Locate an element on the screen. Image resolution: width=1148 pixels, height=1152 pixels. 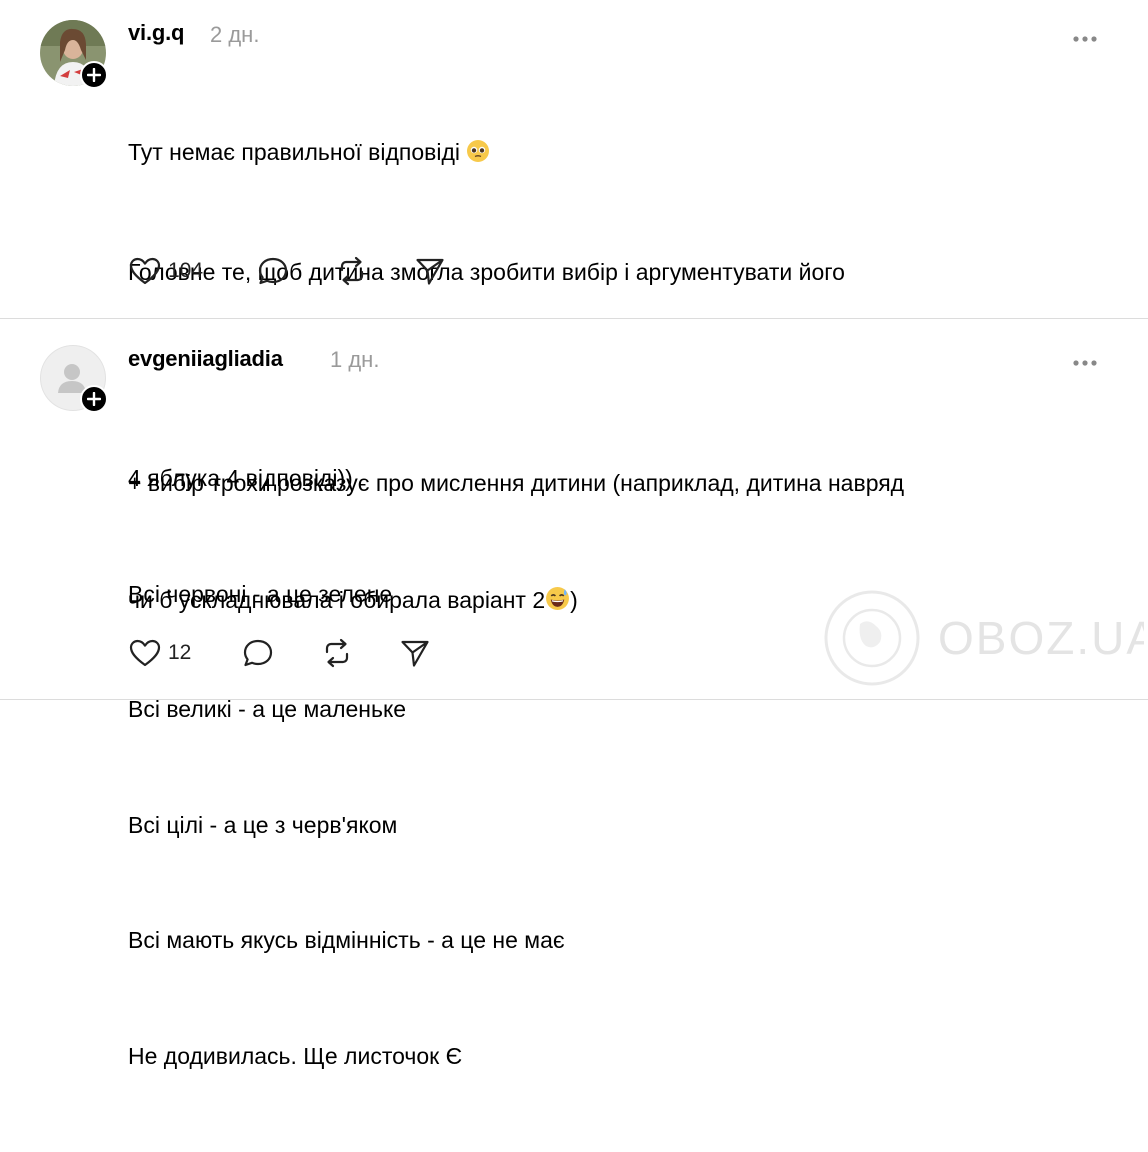
watermark-text: OBOZ.UA is located at coordinates (1041, 638).